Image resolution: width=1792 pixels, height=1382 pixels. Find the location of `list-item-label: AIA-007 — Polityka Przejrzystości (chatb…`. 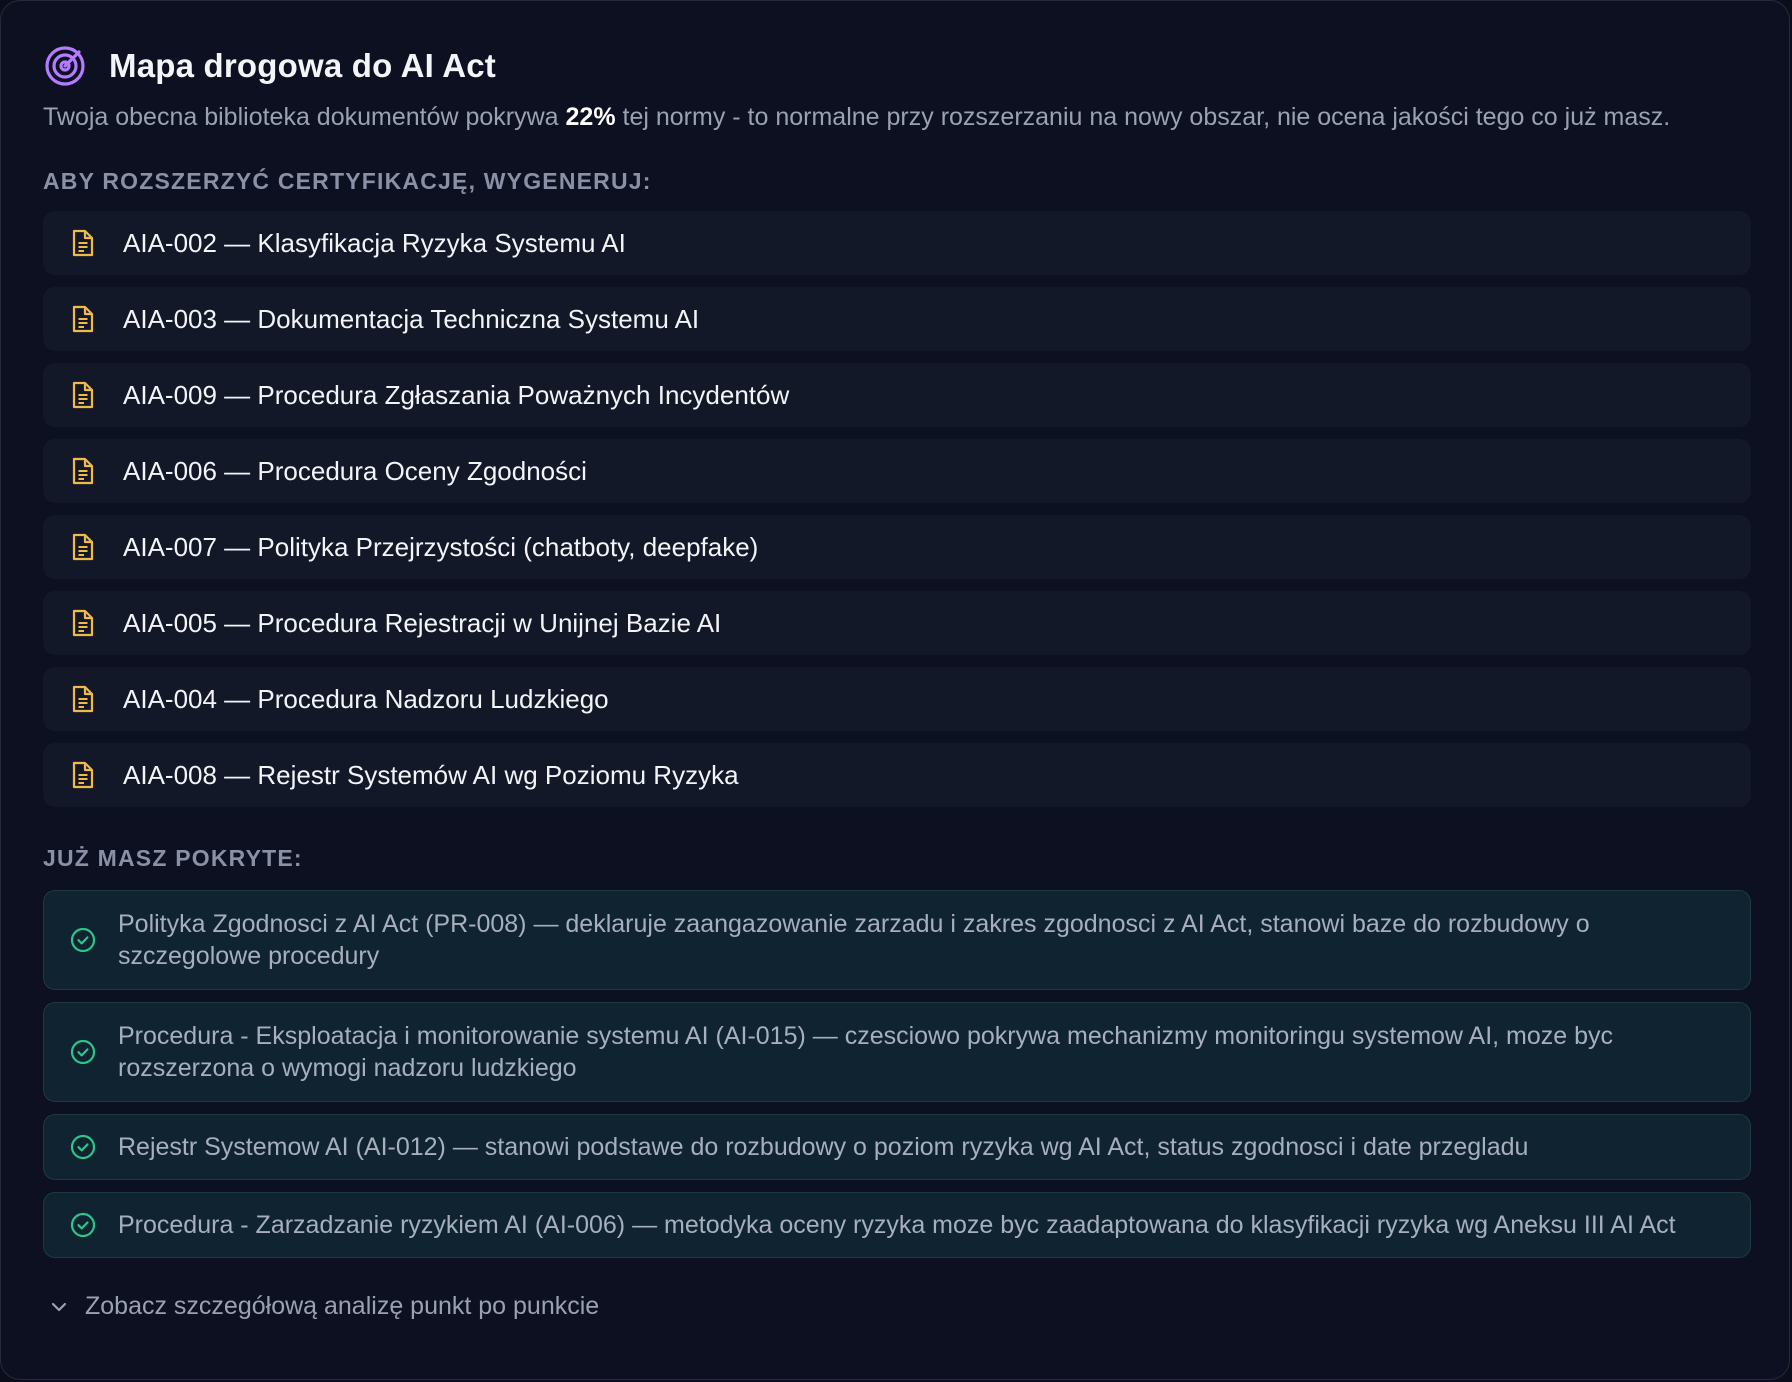

list-item-label: AIA-007 — Polityka Przejrzystości (chatb… is located at coordinates (441, 546).